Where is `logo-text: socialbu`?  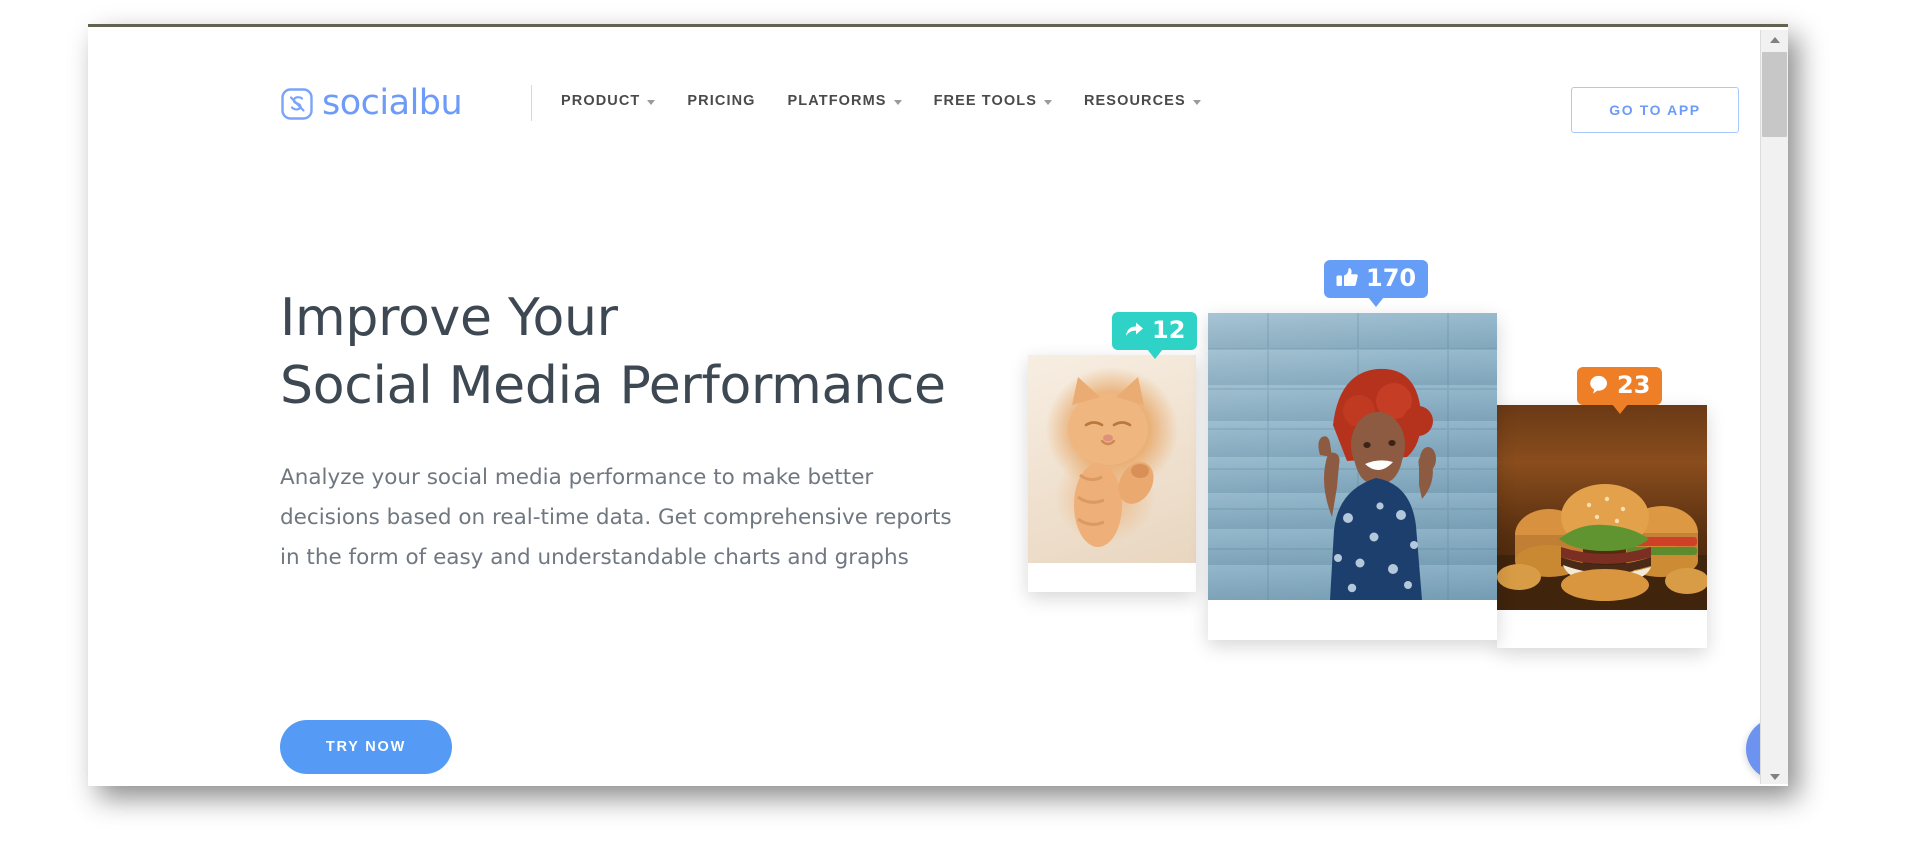
logo-text: socialbu is located at coordinates (392, 103).